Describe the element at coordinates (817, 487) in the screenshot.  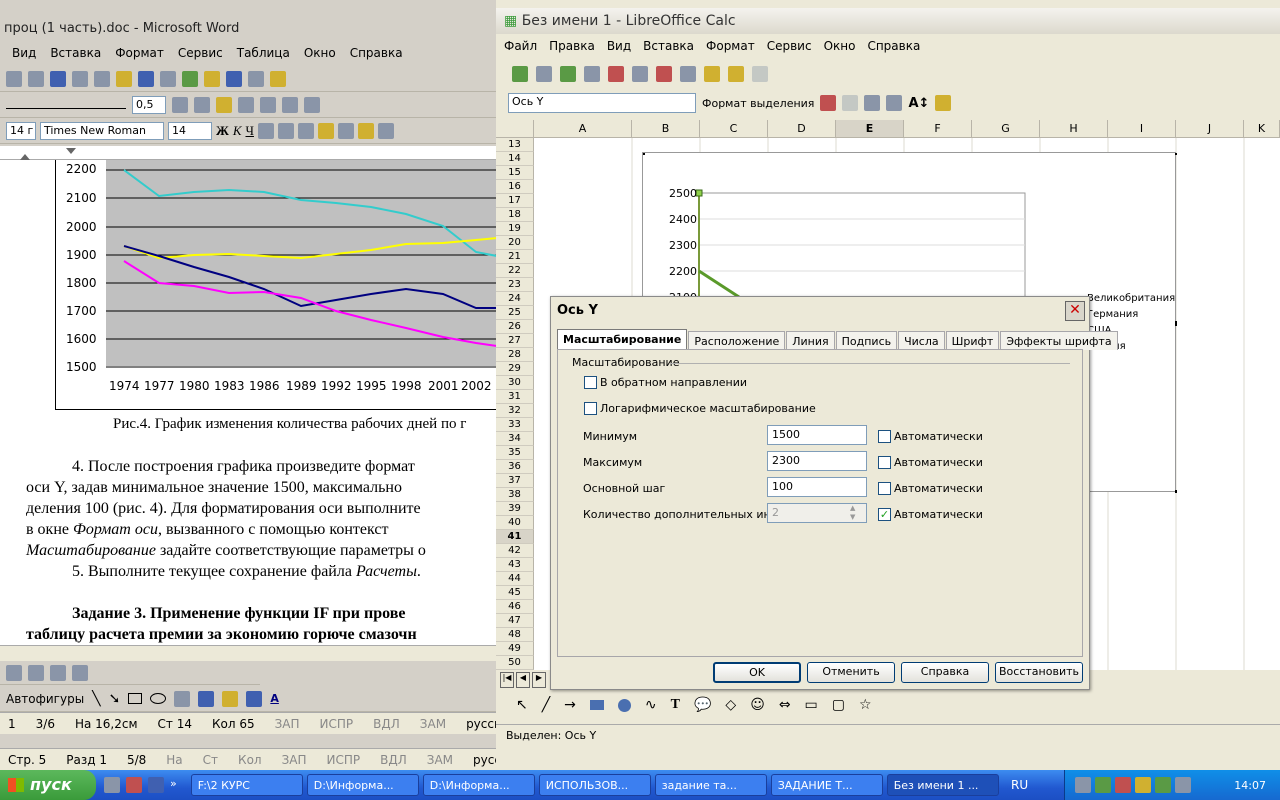
I see `major-interval-input: 100` at that location.